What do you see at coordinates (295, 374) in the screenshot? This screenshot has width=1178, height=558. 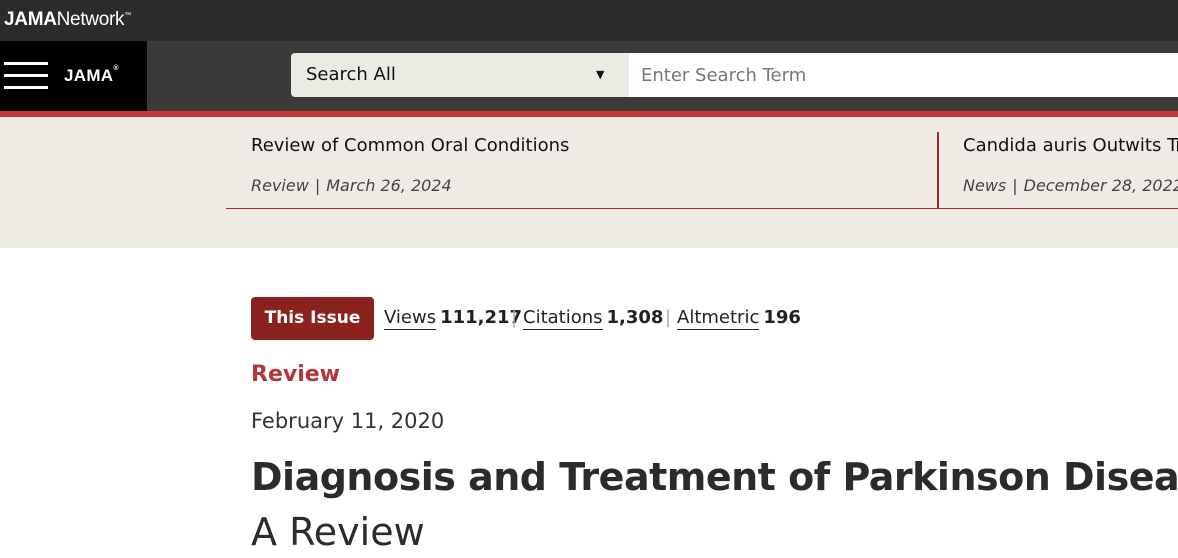 I see `article-type-label: Review` at bounding box center [295, 374].